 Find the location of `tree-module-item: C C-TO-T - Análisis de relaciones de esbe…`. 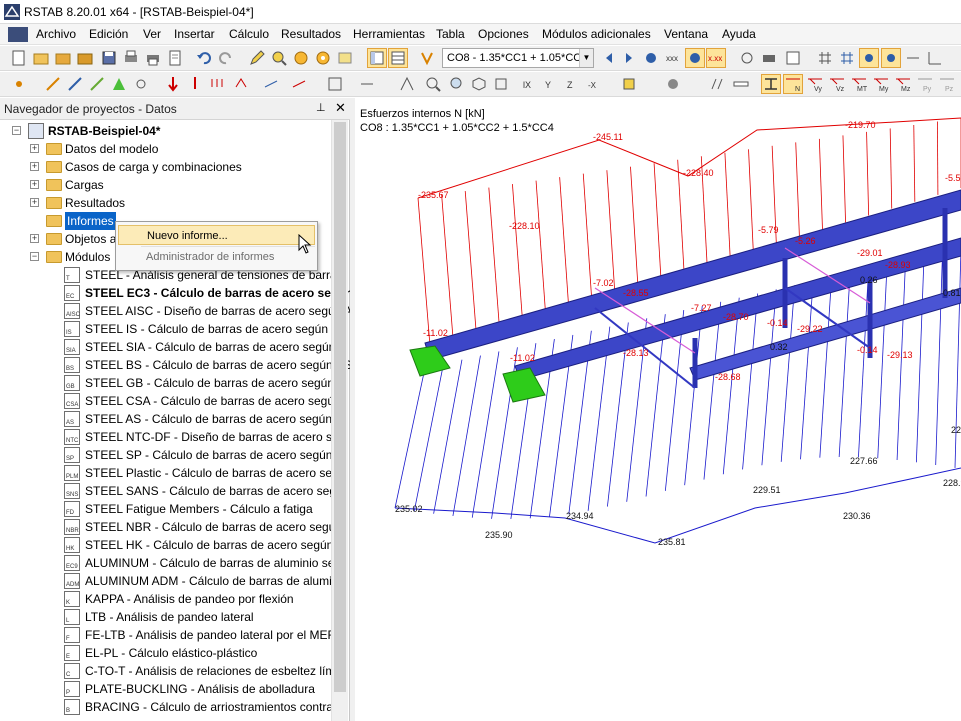

tree-module-item: C C-TO-T - Análisis de relaciones de esbe… is located at coordinates (167, 671).